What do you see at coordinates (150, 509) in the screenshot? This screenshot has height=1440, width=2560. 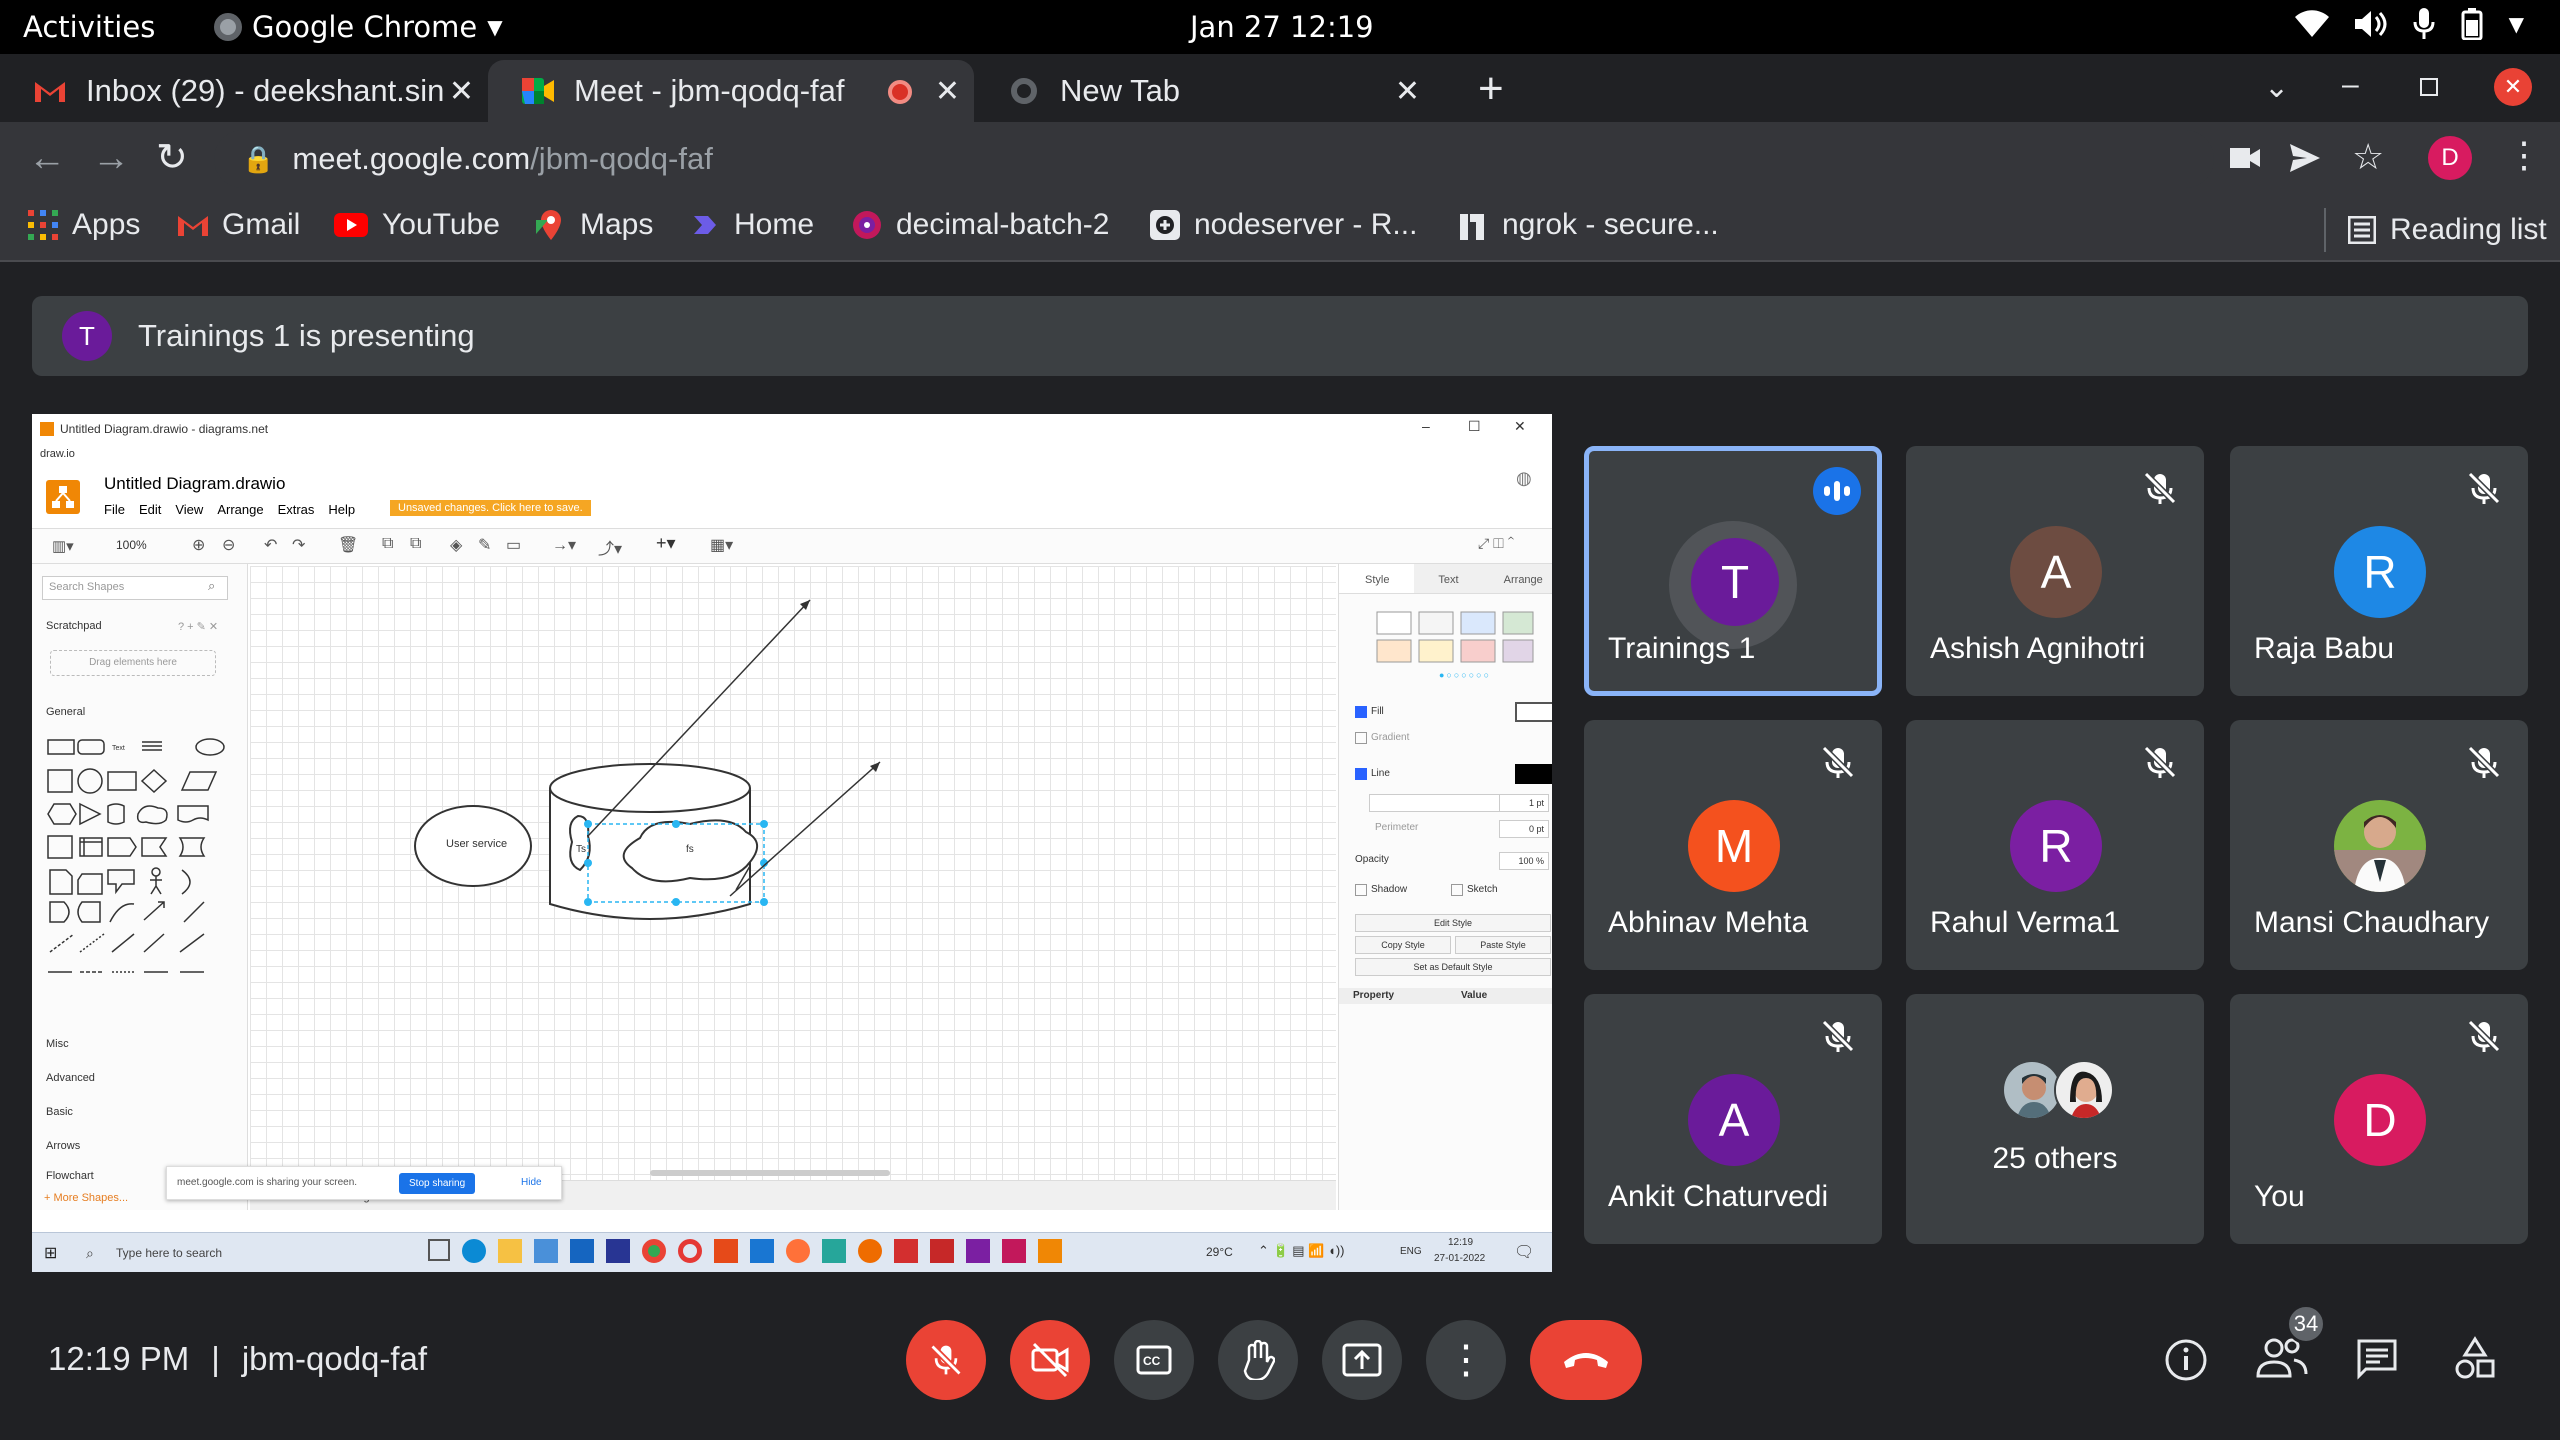 I see `menu-edit: Edit` at bounding box center [150, 509].